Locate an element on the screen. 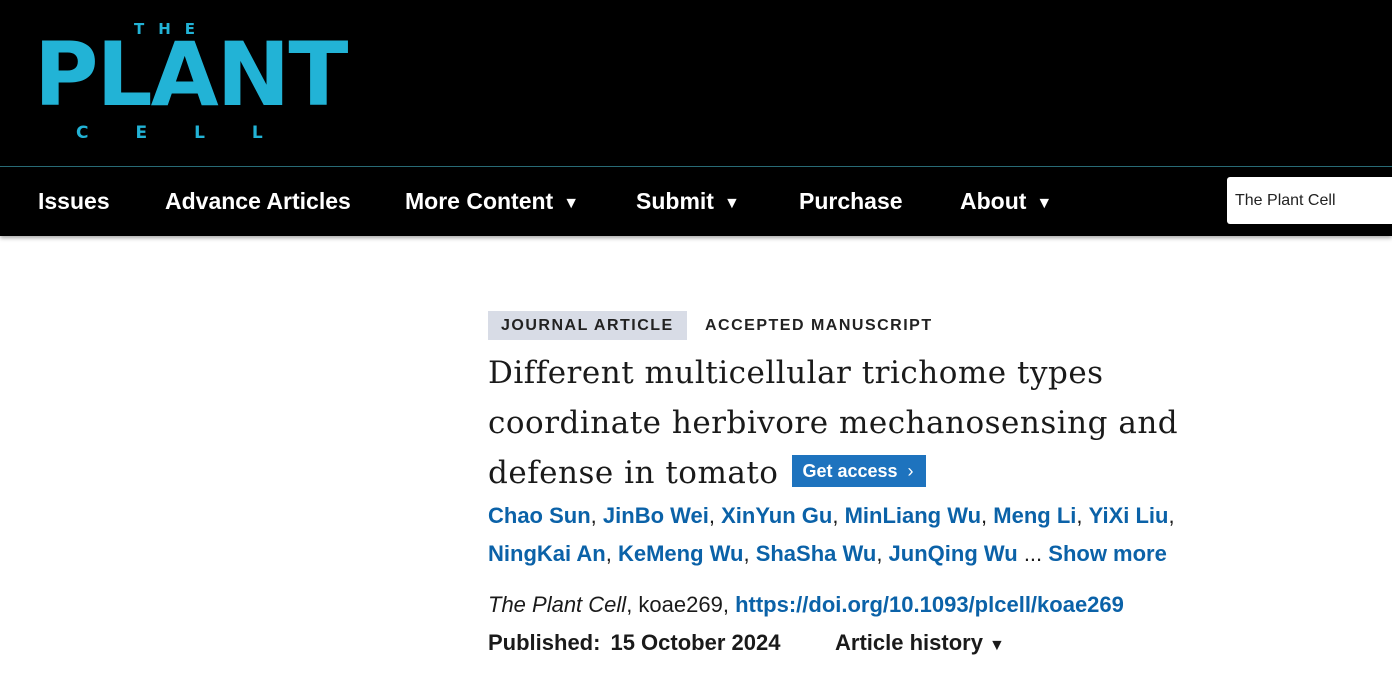  nav-about: About ▼ is located at coordinates (1006, 201).